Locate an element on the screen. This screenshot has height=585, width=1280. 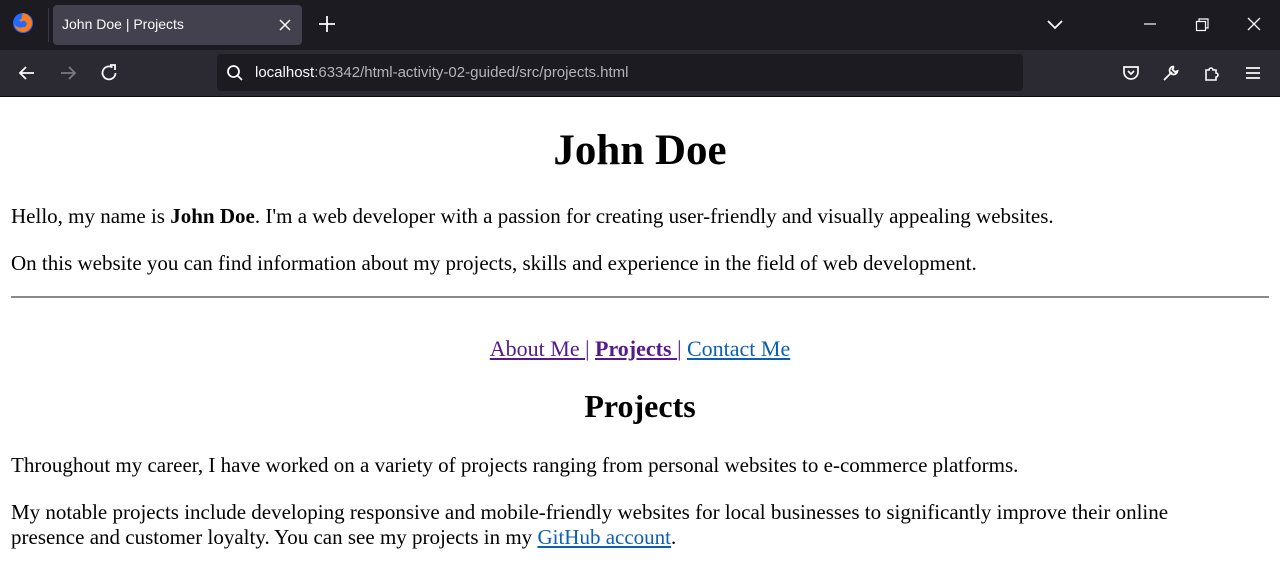
puzzle-icon is located at coordinates (1212, 73).